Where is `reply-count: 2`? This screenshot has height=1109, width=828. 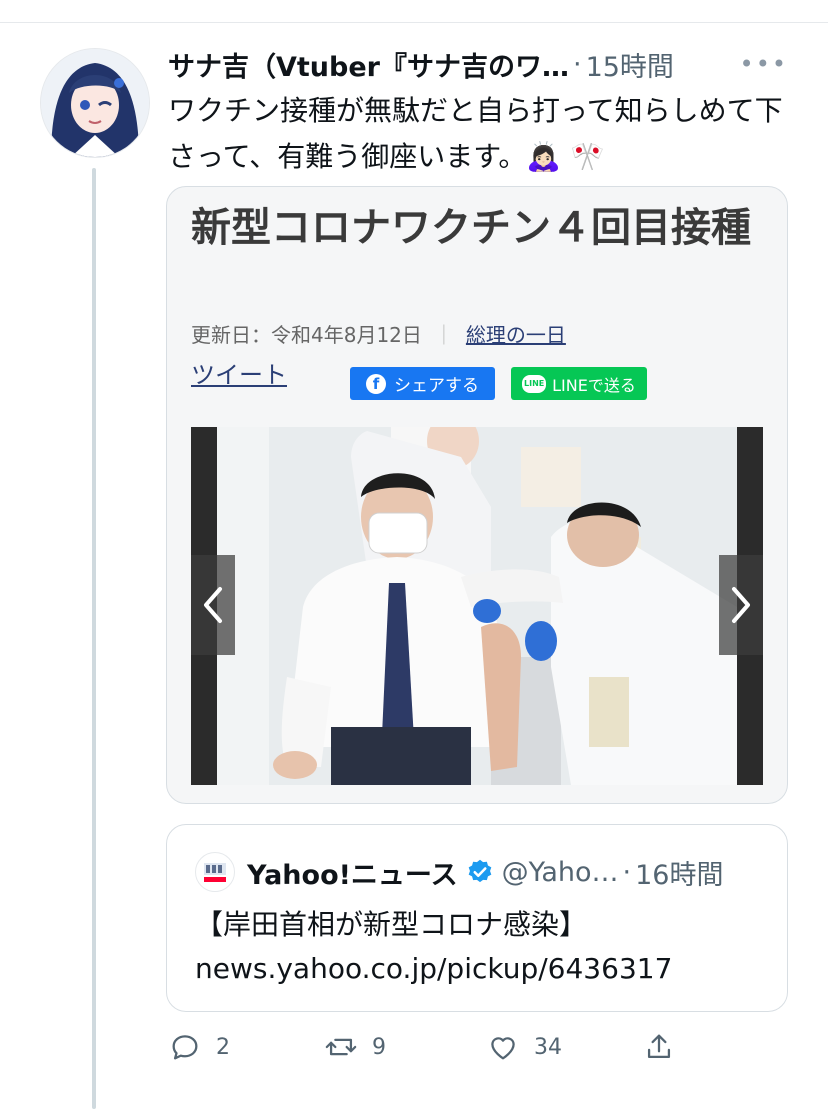
reply-count: 2 is located at coordinates (223, 1047).